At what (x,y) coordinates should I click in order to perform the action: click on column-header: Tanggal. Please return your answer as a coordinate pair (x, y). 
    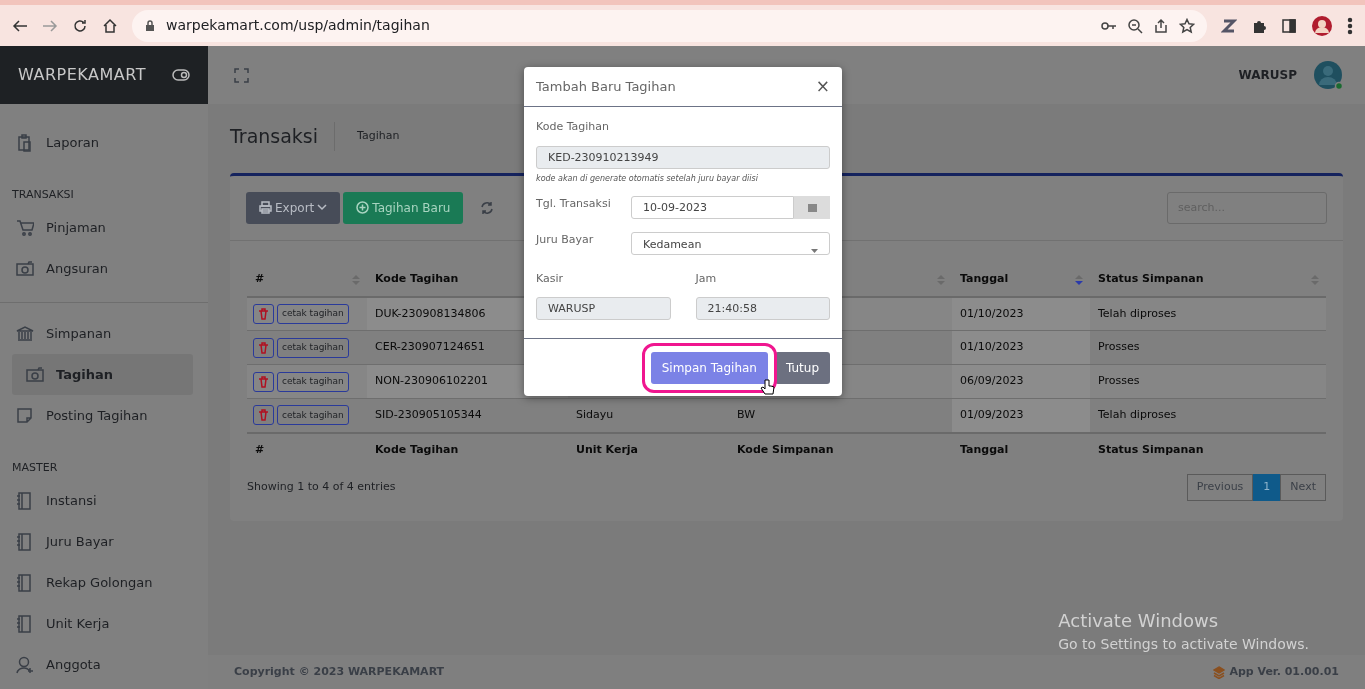
    Looking at the image, I should click on (984, 278).